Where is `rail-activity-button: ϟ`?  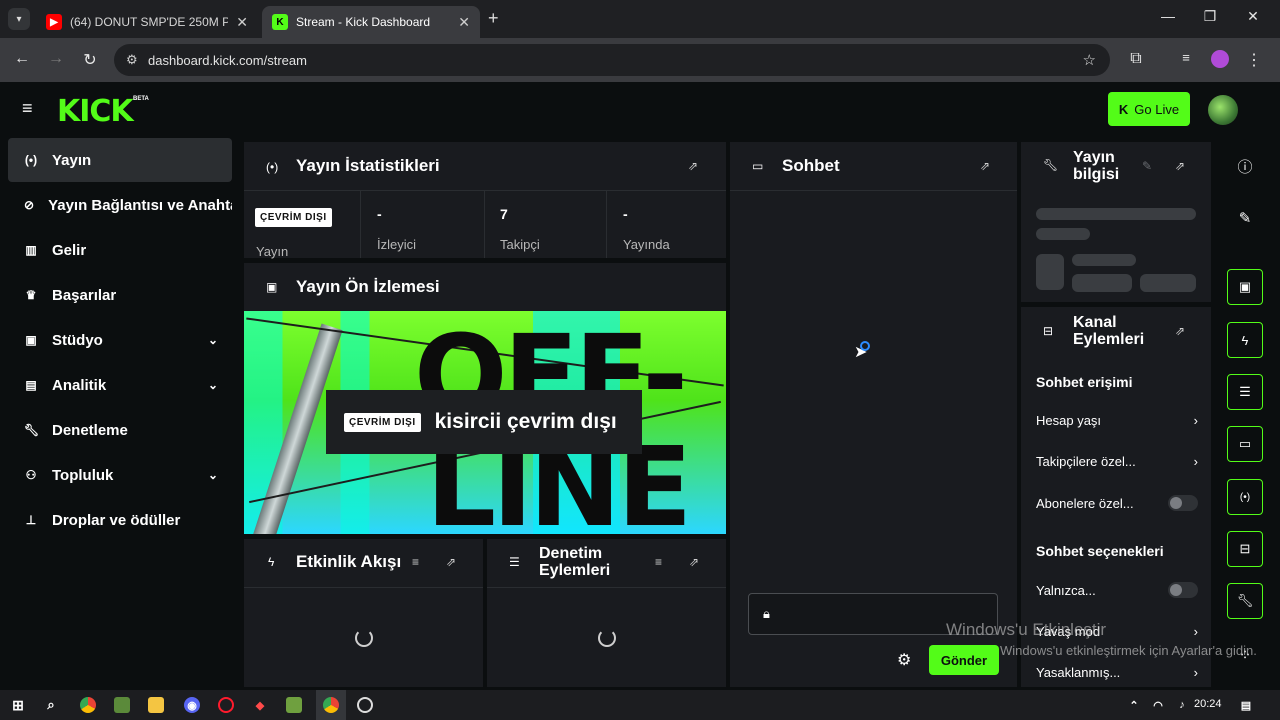
rail-activity-button: ϟ is located at coordinates (1245, 340).